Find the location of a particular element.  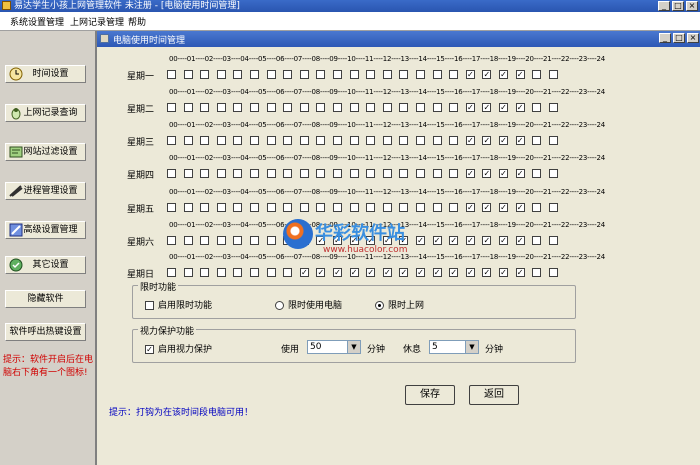

hide-software-button: 隐藏软件 is located at coordinates (45, 299).